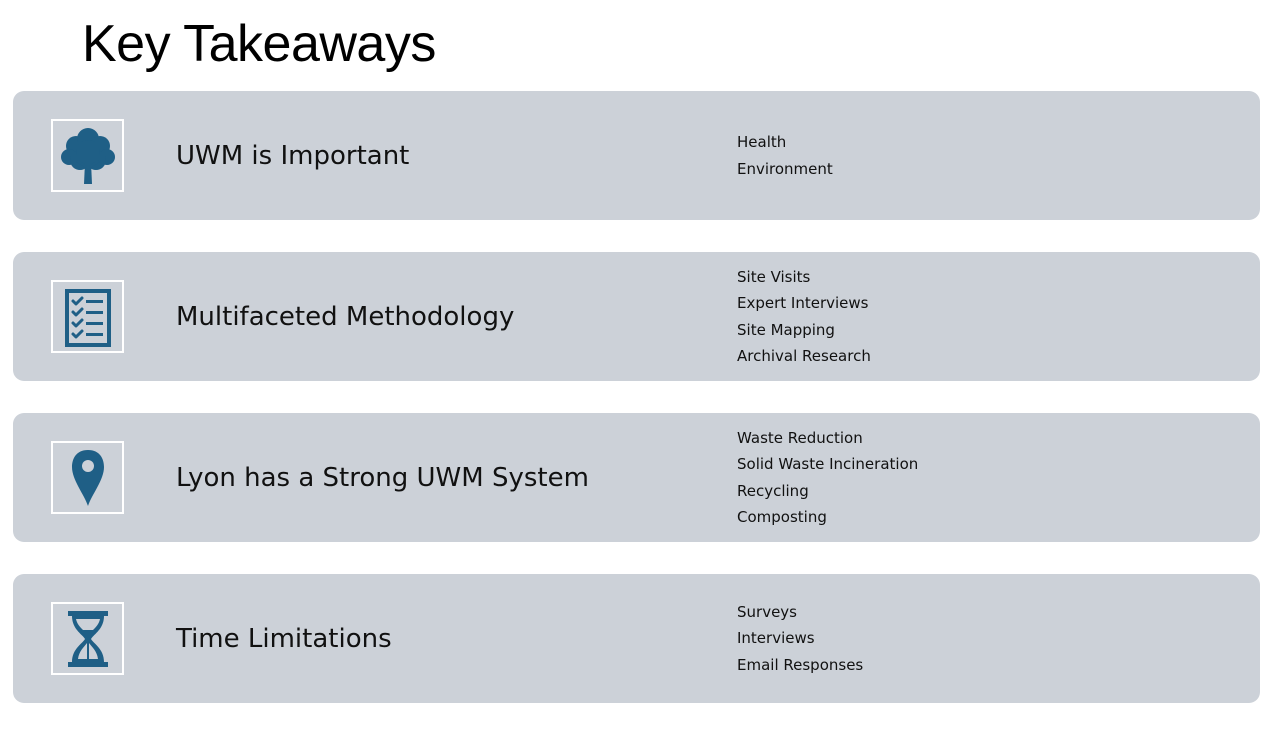 Image resolution: width=1280 pixels, height=735 pixels. I want to click on card-detail-list: Surveys Interviews Email Responses, so click(800, 638).